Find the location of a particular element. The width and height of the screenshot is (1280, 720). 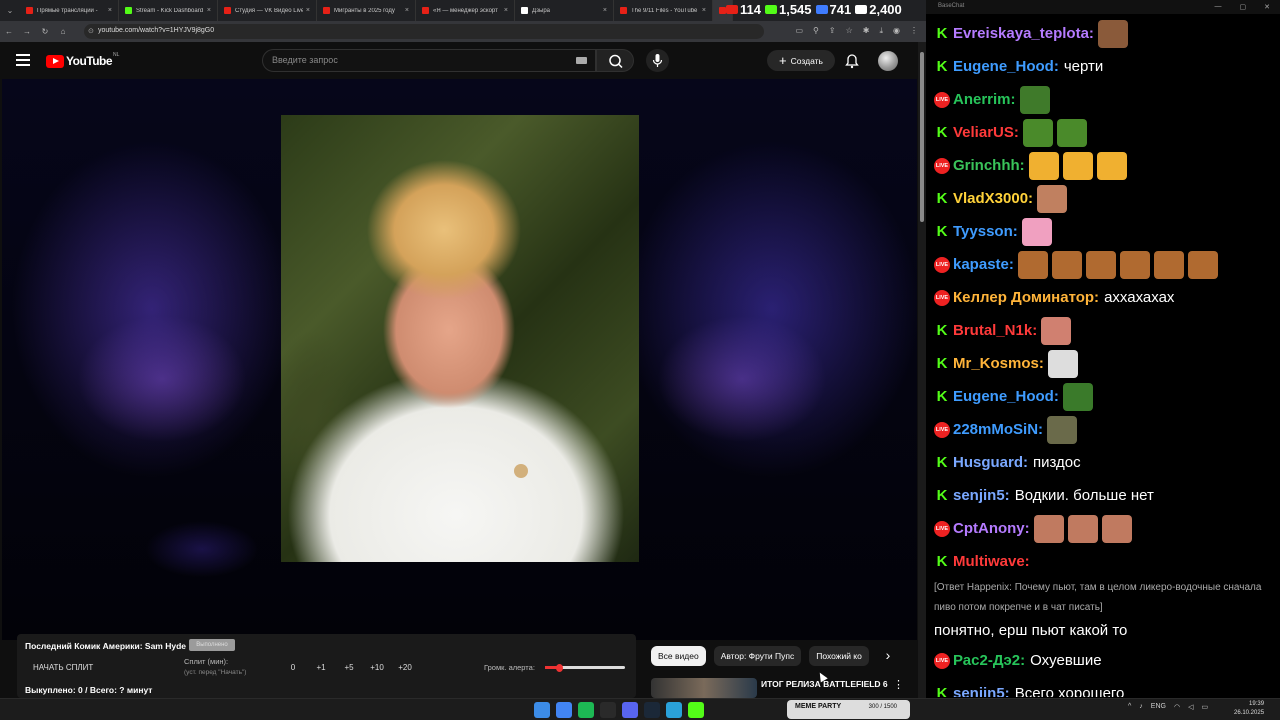

account-avatar is located at coordinates (888, 61).